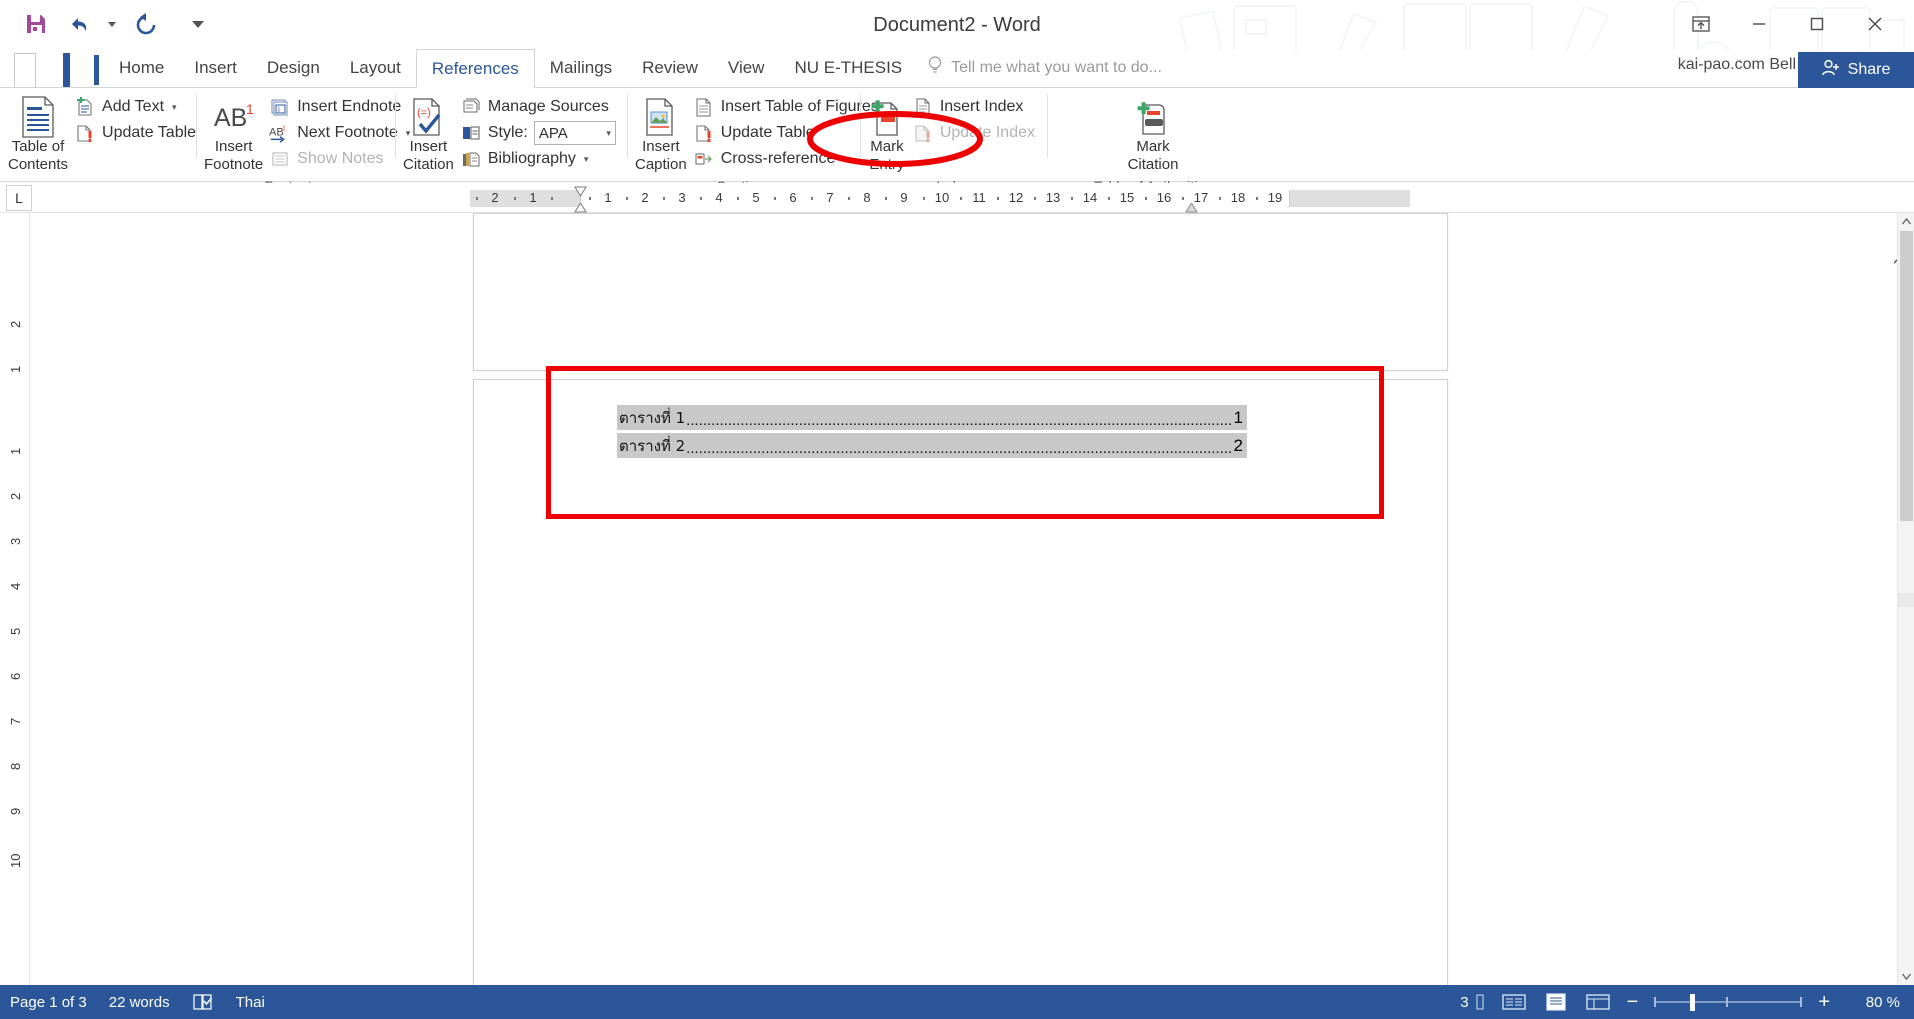 The width and height of the screenshot is (1914, 1019). What do you see at coordinates (48, 1002) in the screenshot?
I see `page-indicator: Page 1 of 3` at bounding box center [48, 1002].